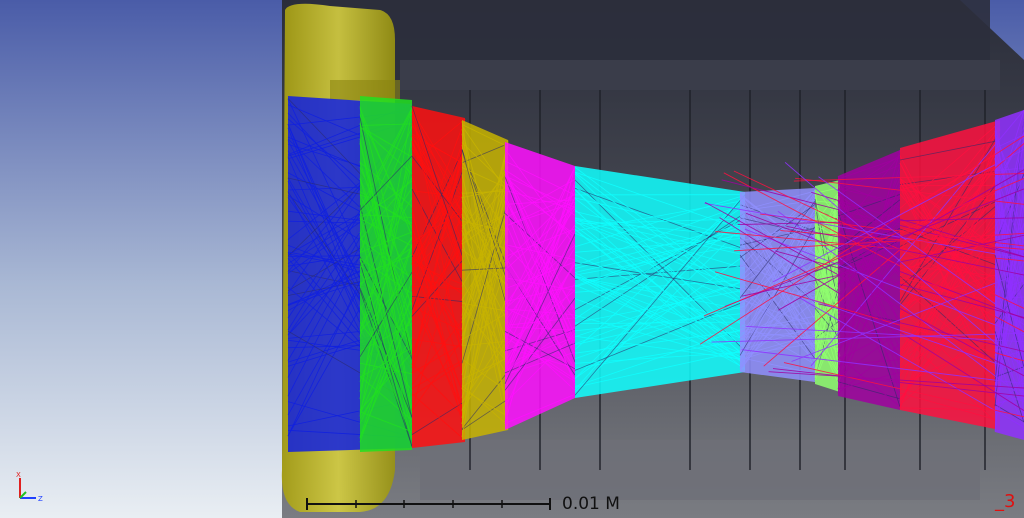  What do you see at coordinates (29, 487) in the screenshot?
I see `axis-triad-icon: X Z` at bounding box center [29, 487].